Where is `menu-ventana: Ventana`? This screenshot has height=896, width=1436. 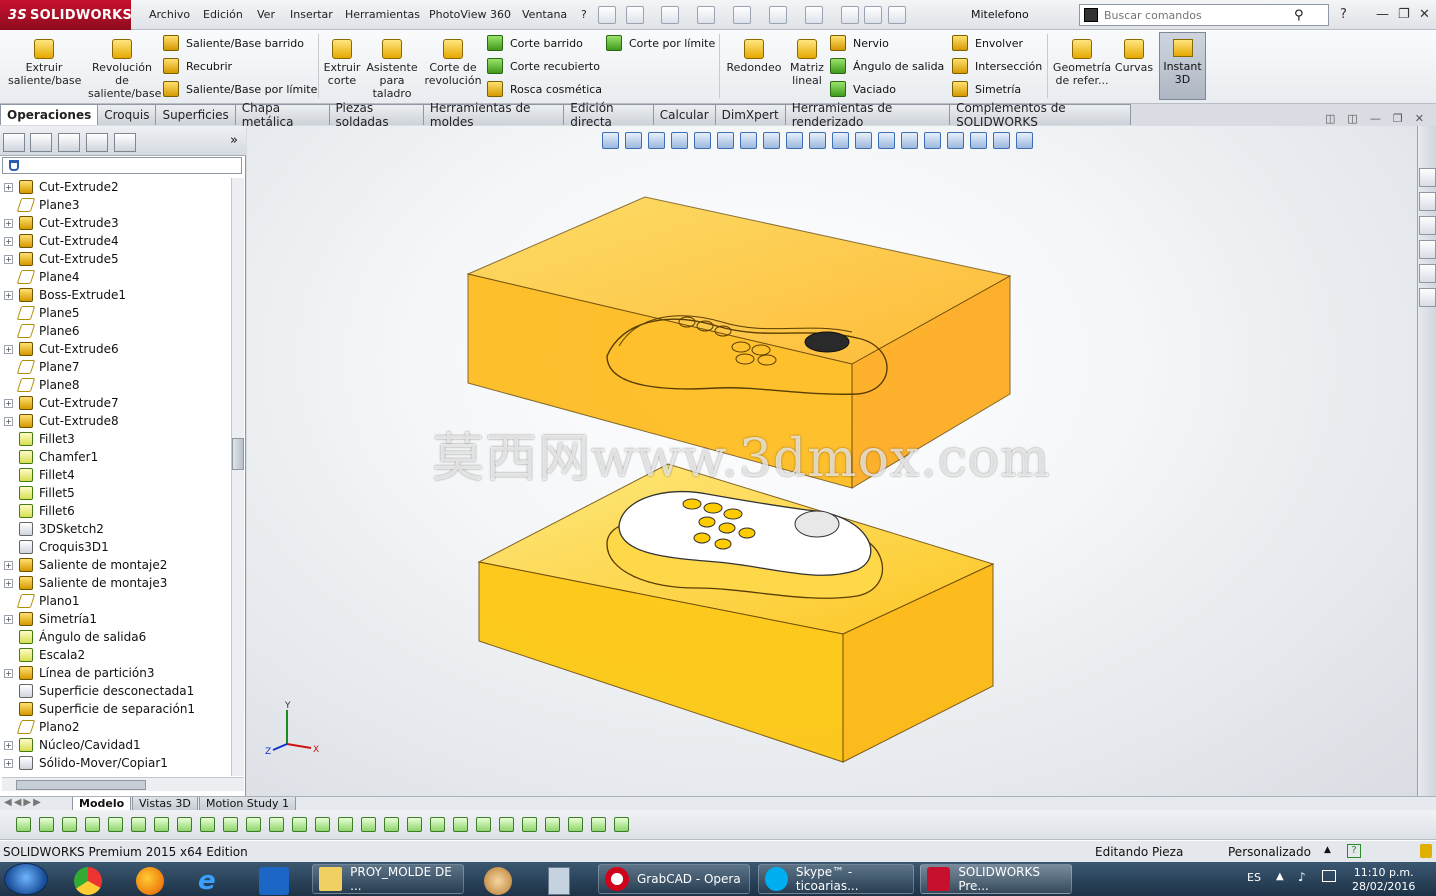
menu-ventana: Ventana is located at coordinates (544, 14).